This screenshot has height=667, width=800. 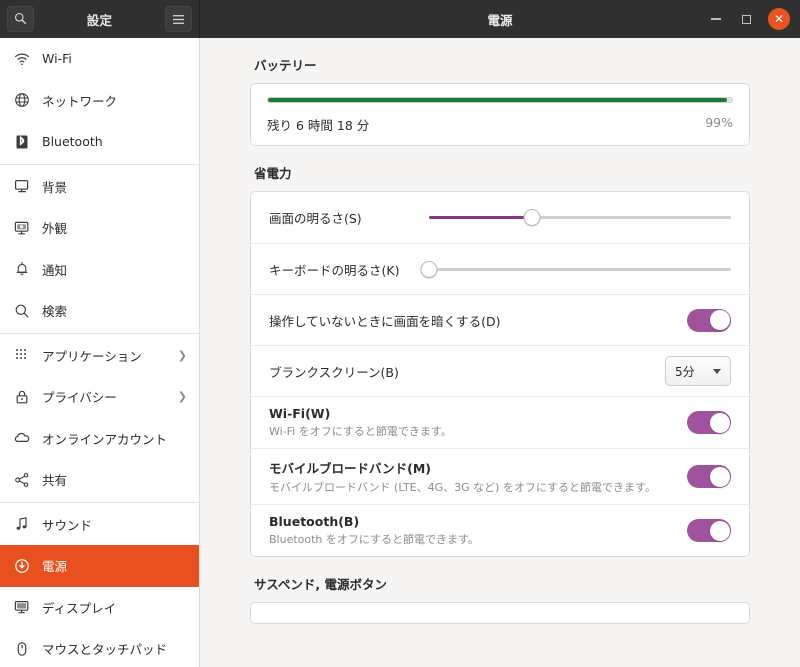 What do you see at coordinates (55, 567) in the screenshot?
I see `sidebar-item-label: 電源` at bounding box center [55, 567].